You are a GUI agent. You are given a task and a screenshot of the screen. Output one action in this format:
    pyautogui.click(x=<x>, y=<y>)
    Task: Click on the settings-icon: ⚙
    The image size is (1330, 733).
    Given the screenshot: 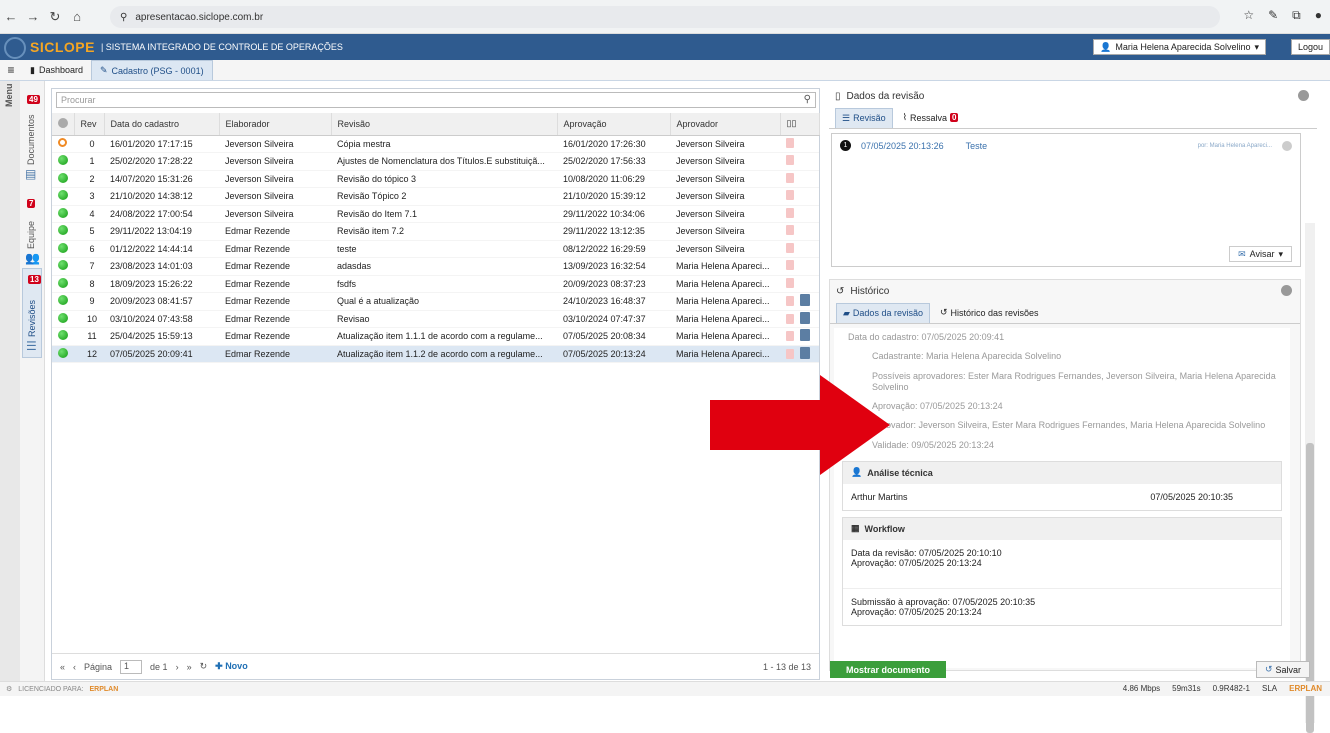 What is the action you would take?
    pyautogui.click(x=9, y=689)
    